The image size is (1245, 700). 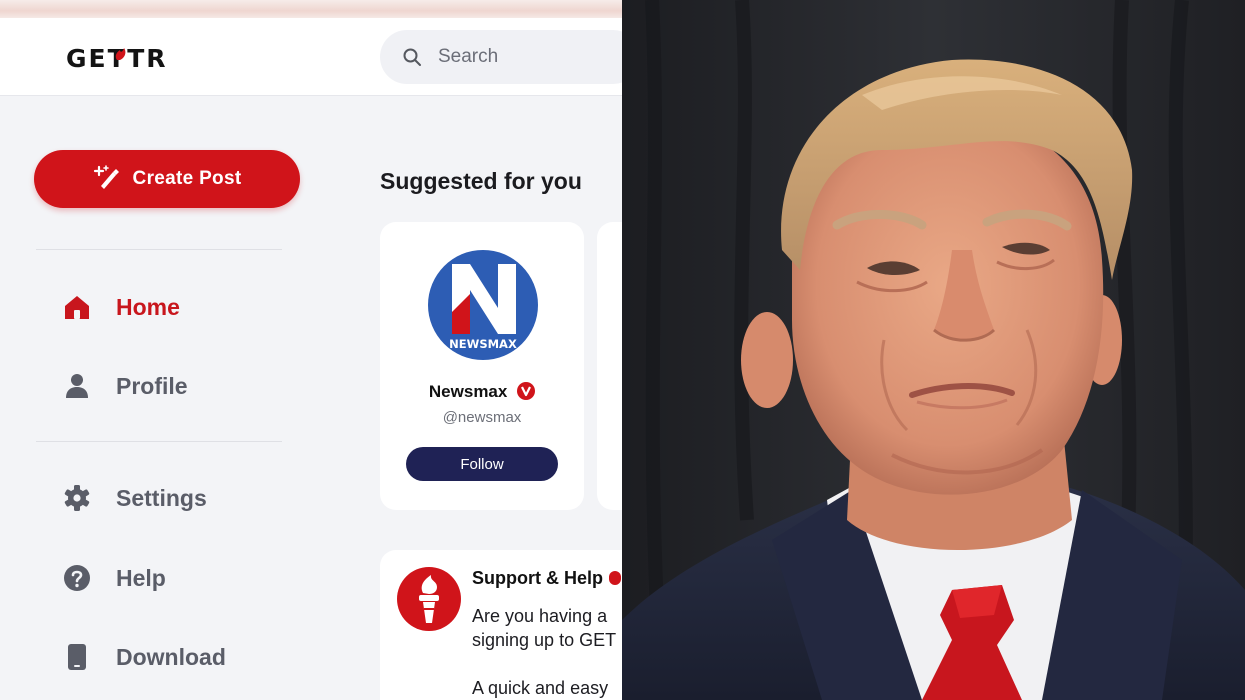 I want to click on sidebar-item-label: Profile, so click(x=152, y=385).